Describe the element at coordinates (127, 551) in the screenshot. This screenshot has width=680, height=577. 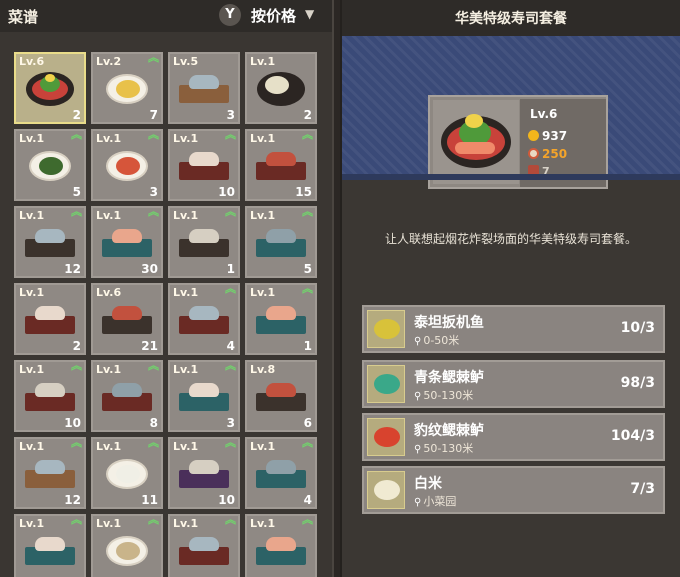
I see `bowl-dish-icon` at that location.